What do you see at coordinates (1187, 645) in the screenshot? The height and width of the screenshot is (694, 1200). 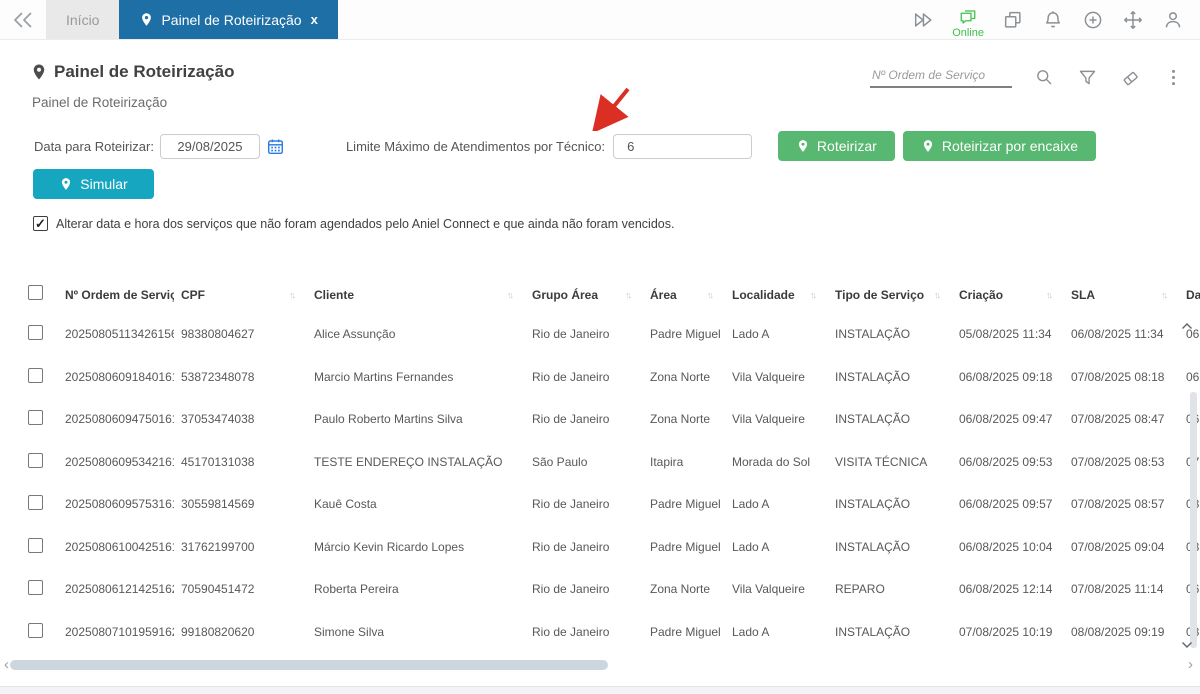 I see `scroll-down-icon` at bounding box center [1187, 645].